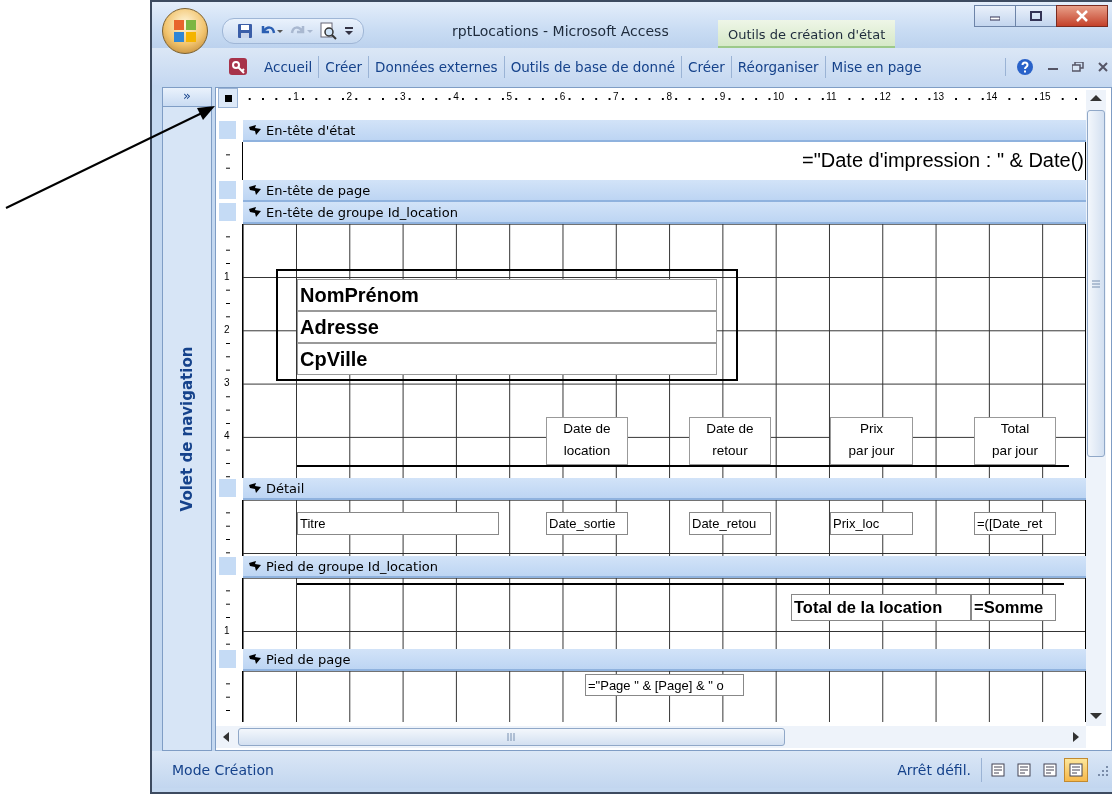 The width and height of the screenshot is (1112, 794). What do you see at coordinates (779, 97) in the screenshot?
I see `ruler-number: 10` at bounding box center [779, 97].